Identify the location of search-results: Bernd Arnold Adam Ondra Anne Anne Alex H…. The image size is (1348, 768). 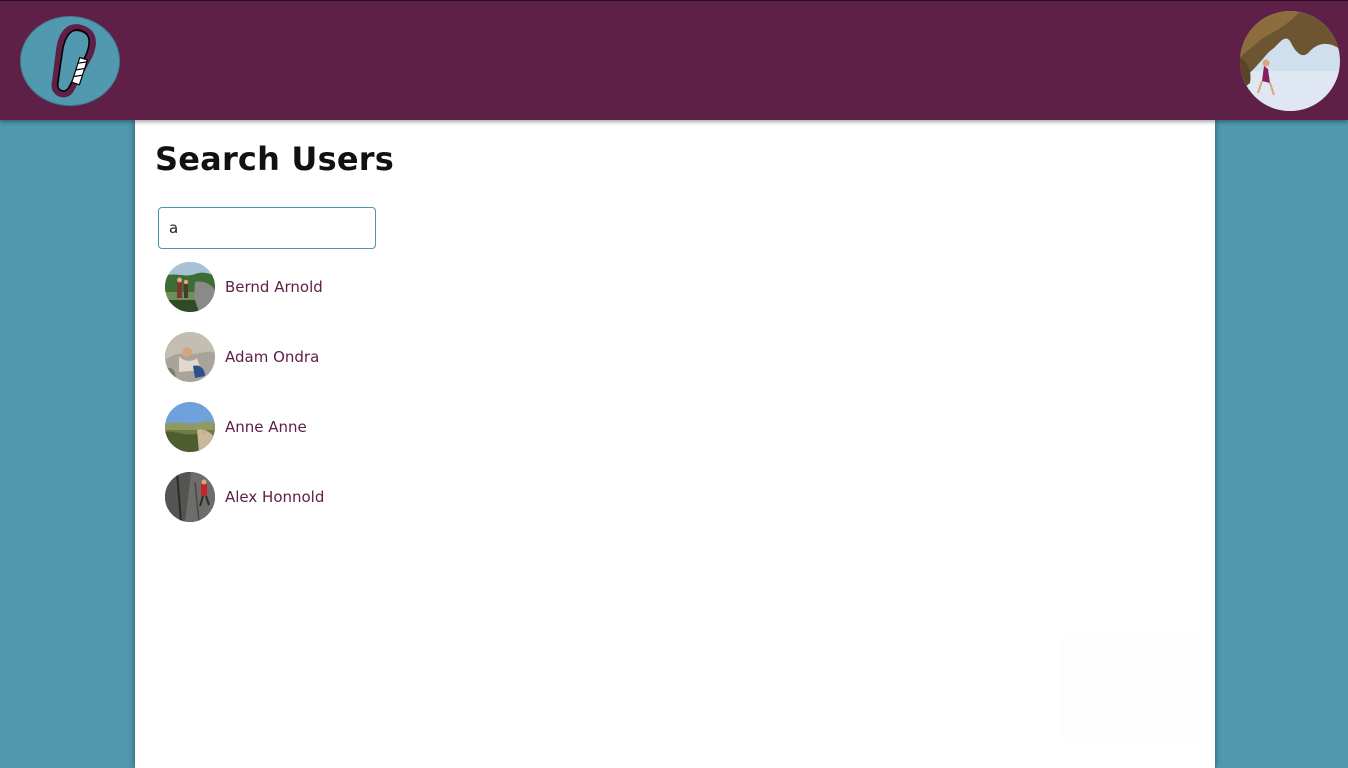
(244, 402).